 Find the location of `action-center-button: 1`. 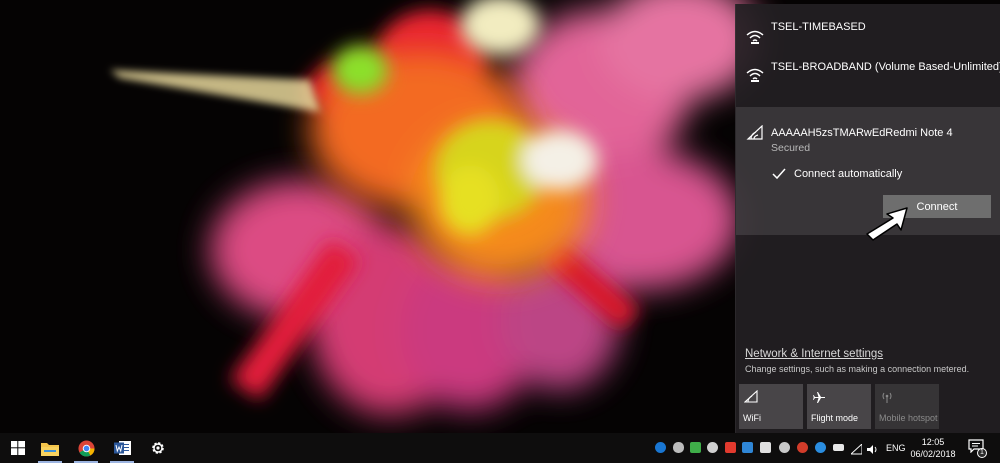

action-center-button: 1 is located at coordinates (978, 449).